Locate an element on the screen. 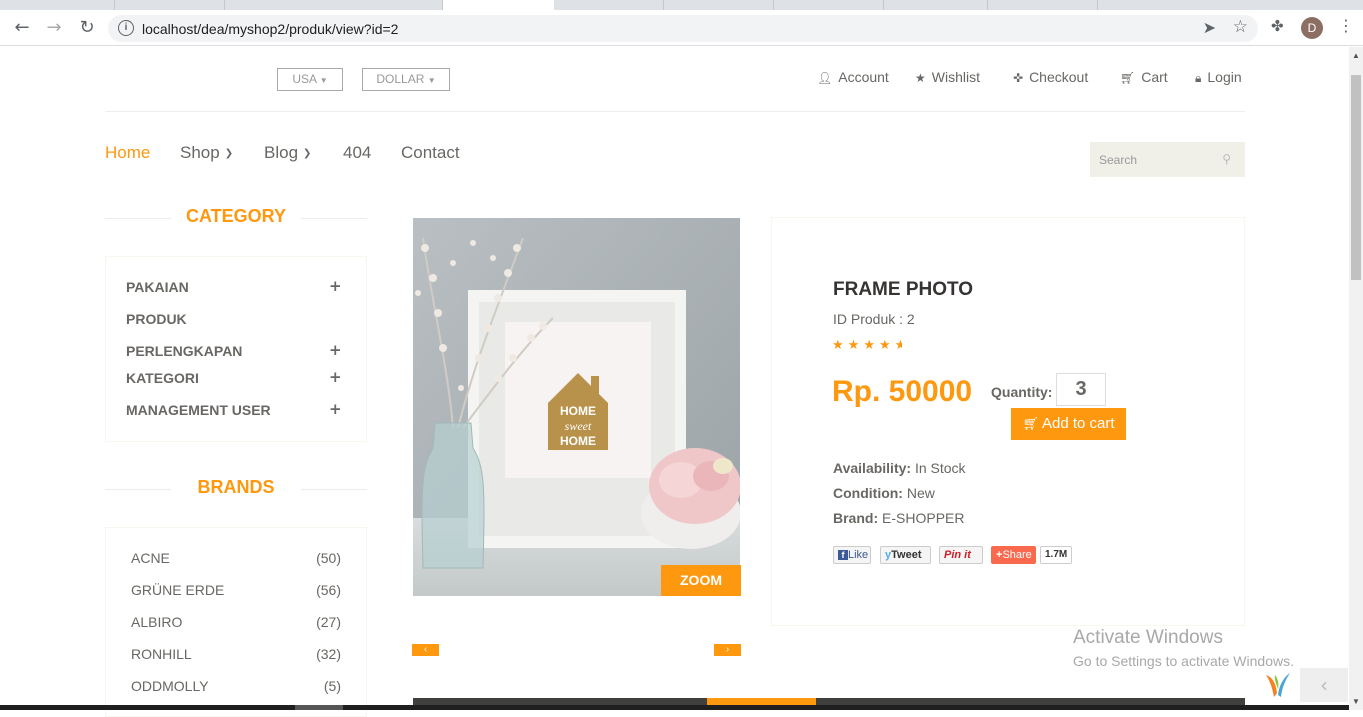 This screenshot has width=1363, height=717. category-title: CATEGORY is located at coordinates (235, 216).